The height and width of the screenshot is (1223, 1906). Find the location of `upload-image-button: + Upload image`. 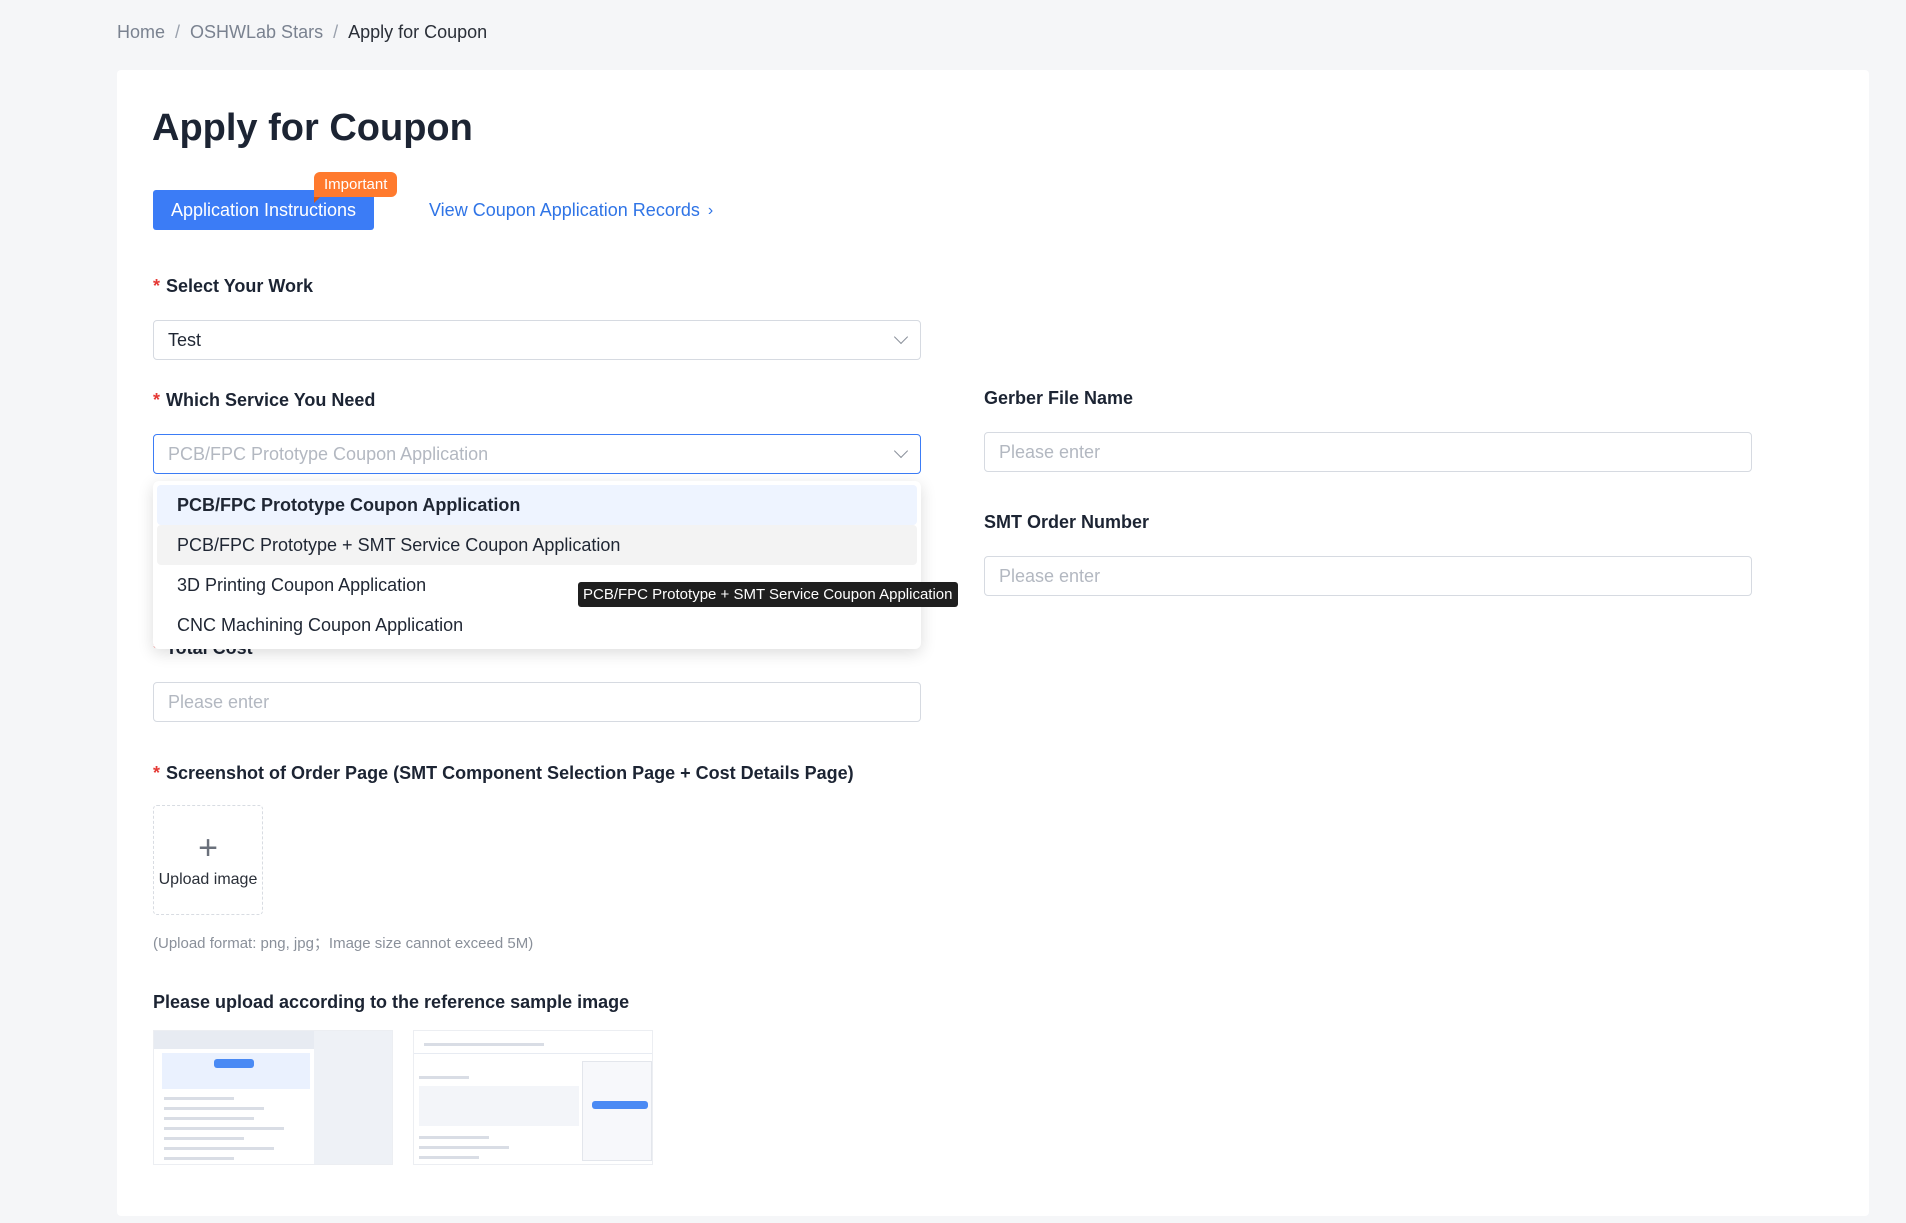

upload-image-button: + Upload image is located at coordinates (208, 860).